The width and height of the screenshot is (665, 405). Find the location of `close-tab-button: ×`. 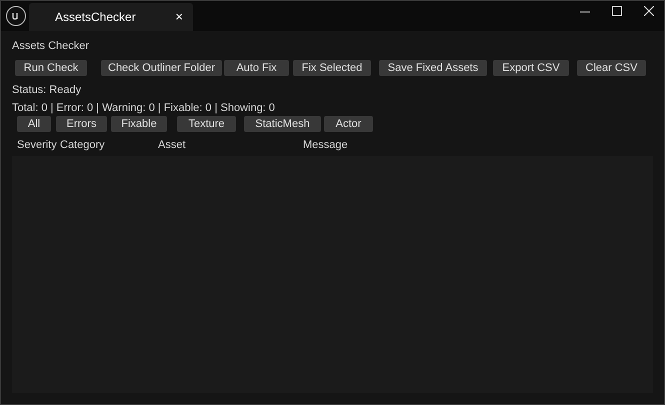

close-tab-button: × is located at coordinates (179, 17).